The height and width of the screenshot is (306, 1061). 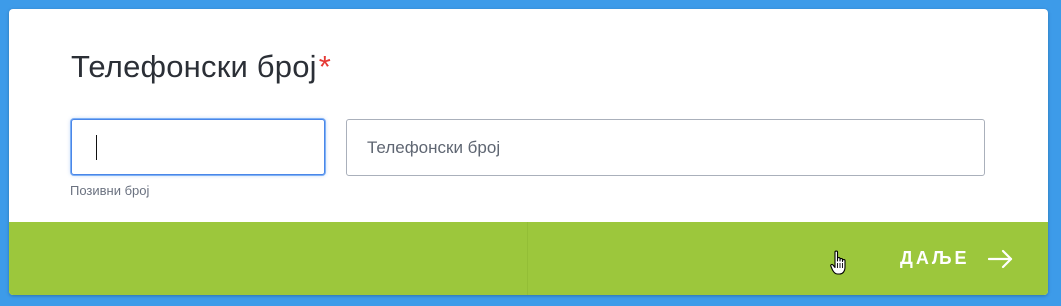 What do you see at coordinates (194, 66) in the screenshot?
I see `field-title: Телефонски број` at bounding box center [194, 66].